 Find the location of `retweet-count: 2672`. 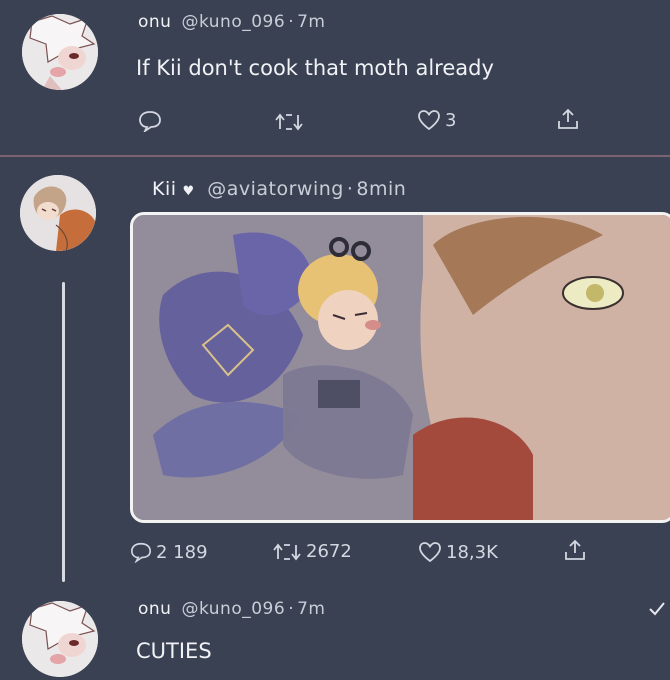

retweet-count: 2672 is located at coordinates (329, 551).